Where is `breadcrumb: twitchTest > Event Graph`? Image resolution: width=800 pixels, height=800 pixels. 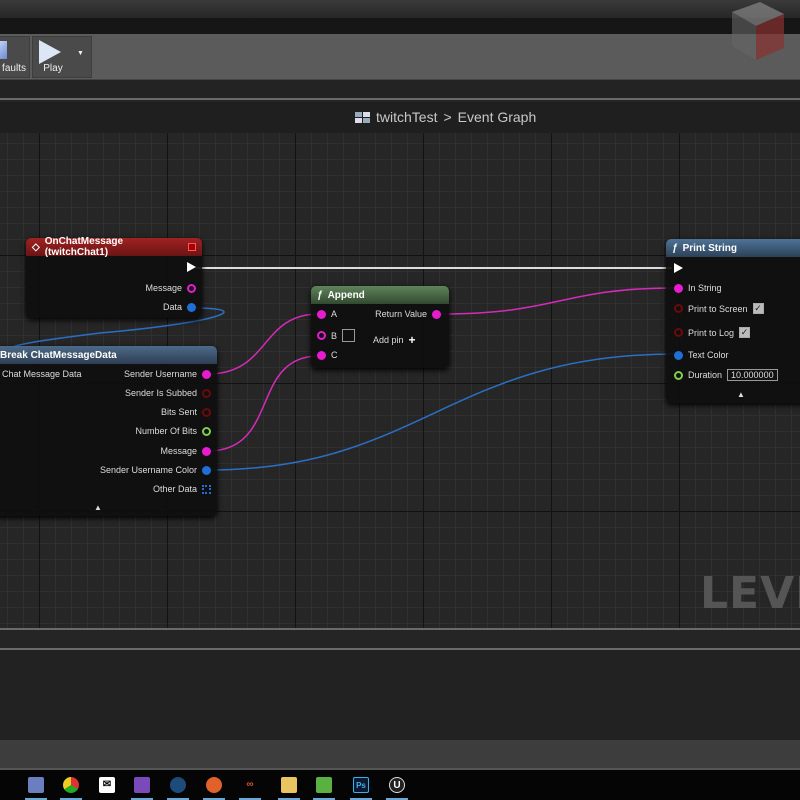 breadcrumb: twitchTest > Event Graph is located at coordinates (400, 117).